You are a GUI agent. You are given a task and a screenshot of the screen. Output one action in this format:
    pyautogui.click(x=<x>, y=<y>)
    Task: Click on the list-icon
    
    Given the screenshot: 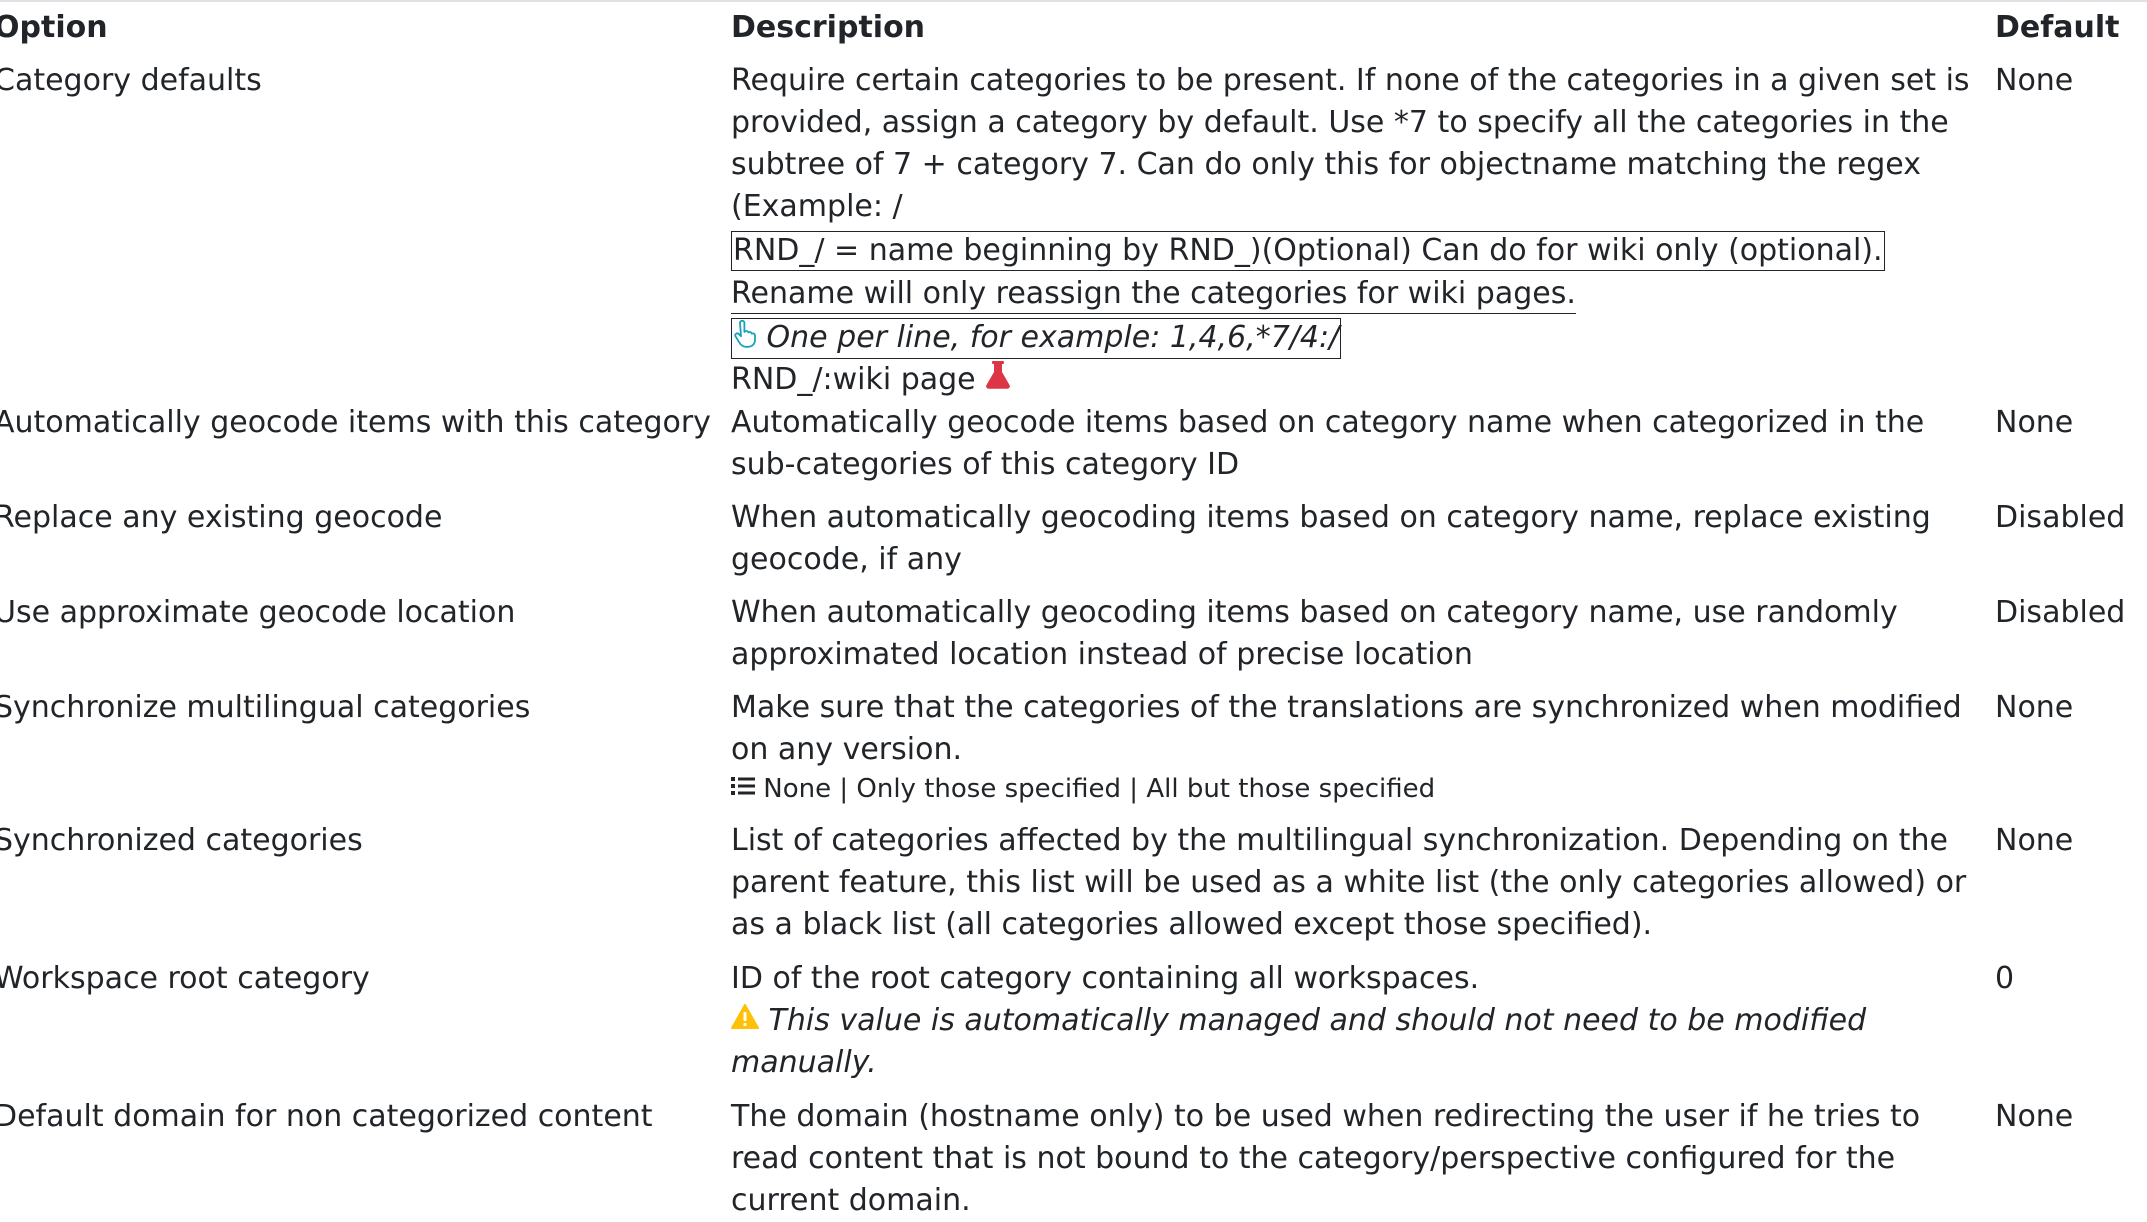 What is the action you would take?
    pyautogui.click(x=743, y=789)
    